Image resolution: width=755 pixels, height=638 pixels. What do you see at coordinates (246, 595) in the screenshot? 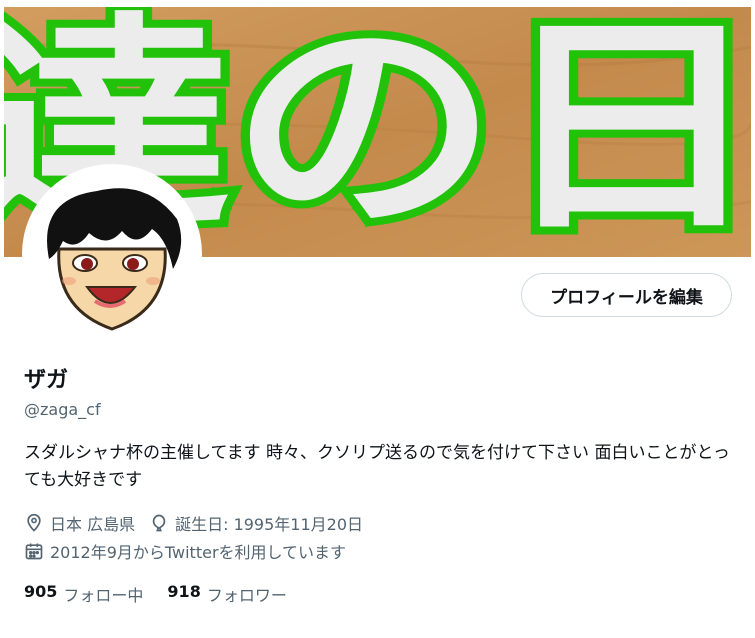
I see `followers-label: フォロワー` at bounding box center [246, 595].